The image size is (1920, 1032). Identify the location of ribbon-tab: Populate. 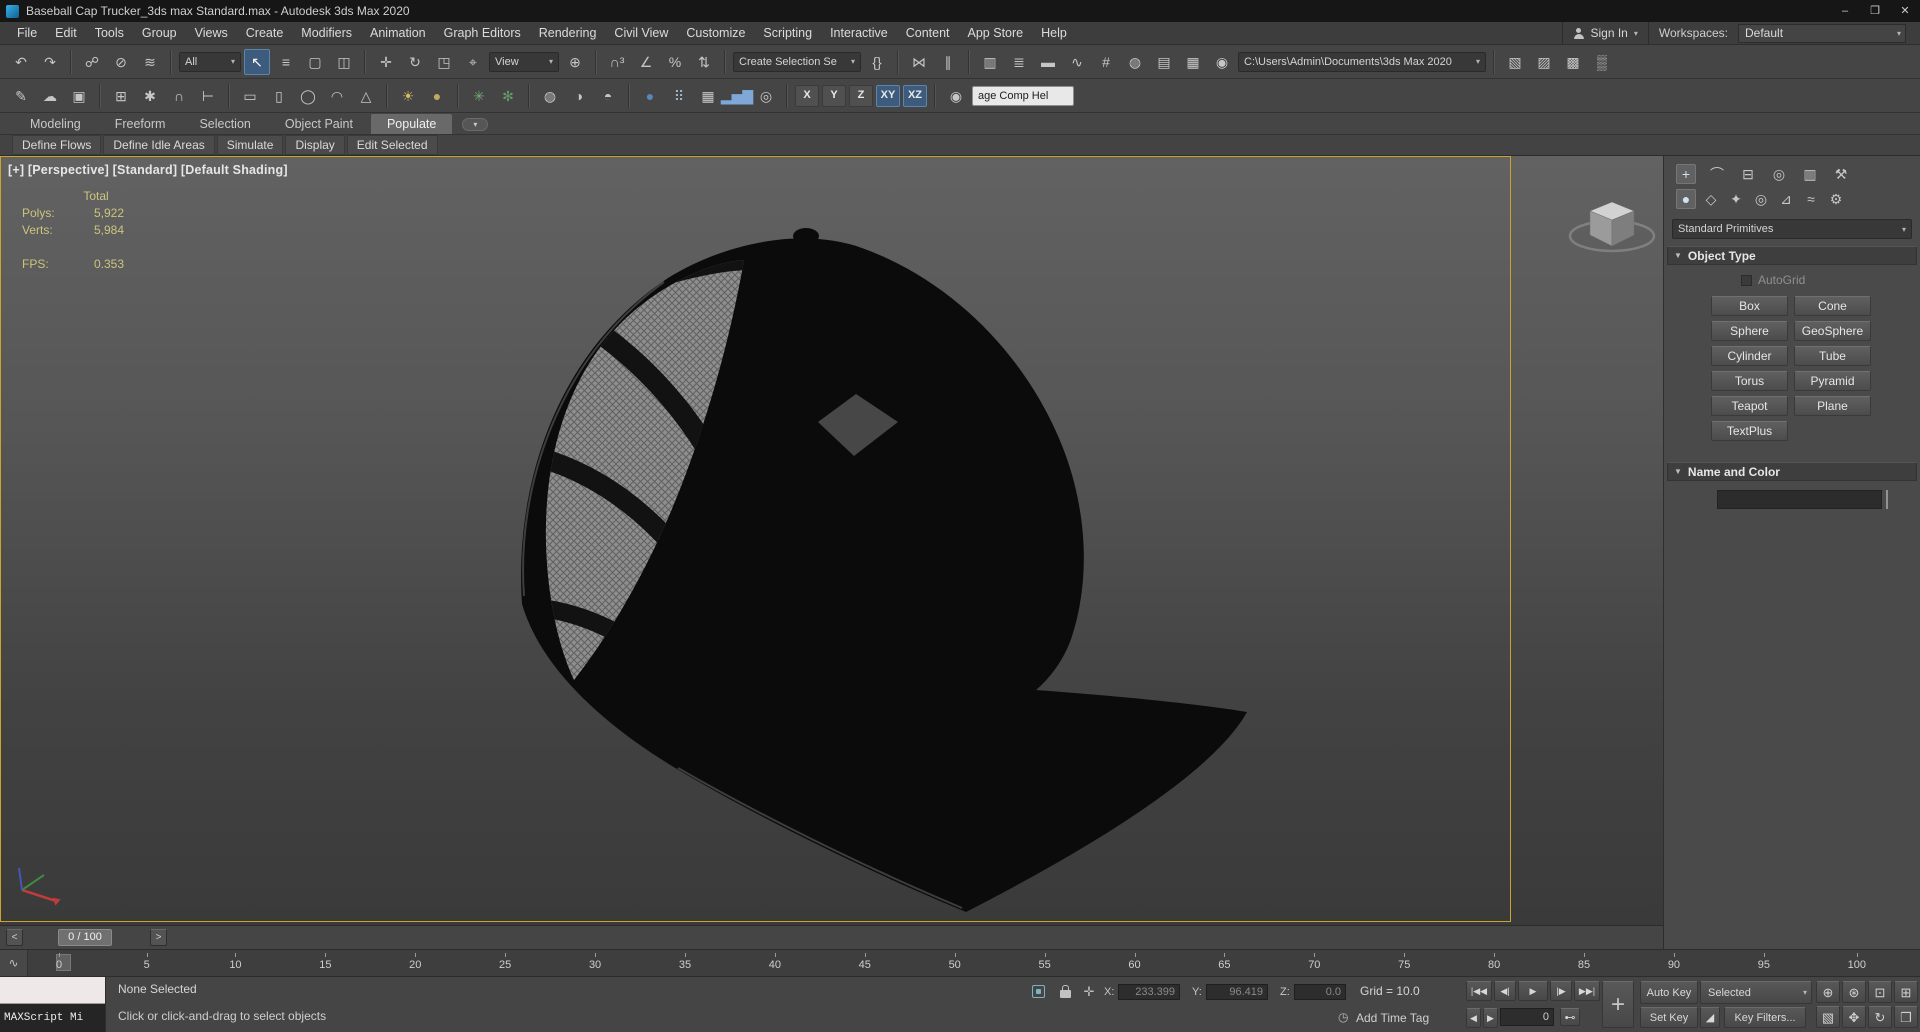
(411, 124).